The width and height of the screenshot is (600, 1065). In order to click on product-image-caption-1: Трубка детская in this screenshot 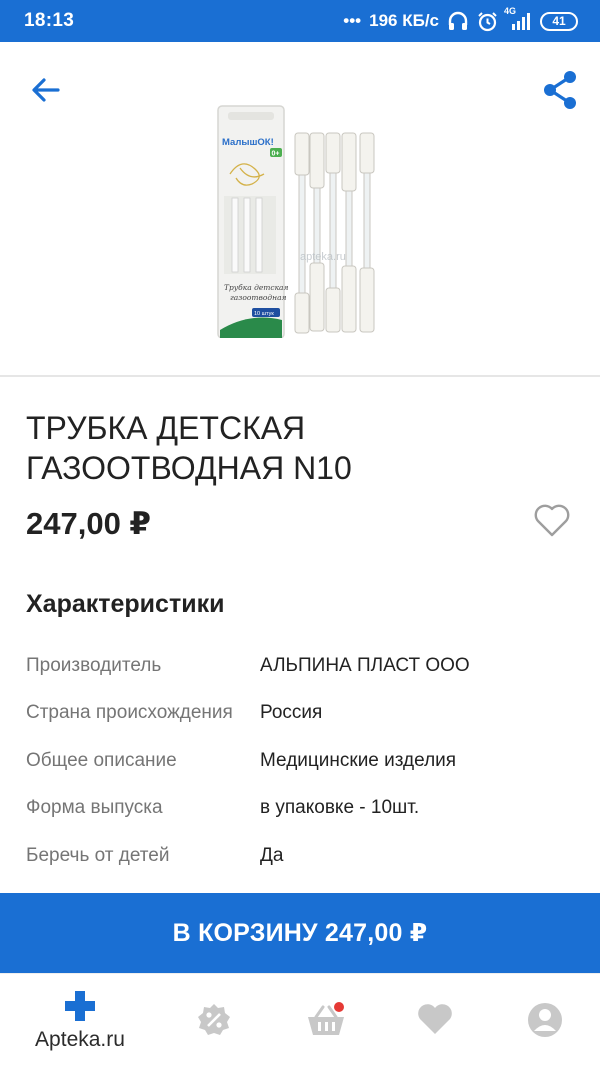, I will do `click(256, 287)`.